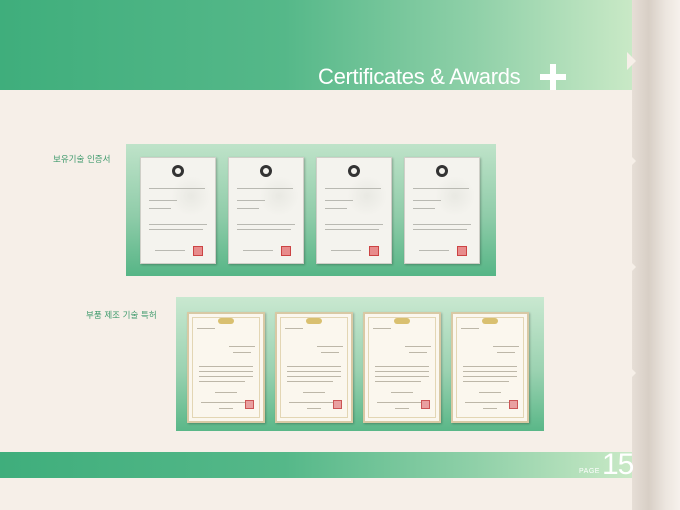 This screenshot has width=680, height=510. Describe the element at coordinates (311, 210) in the screenshot. I see `certificates-panel` at that location.